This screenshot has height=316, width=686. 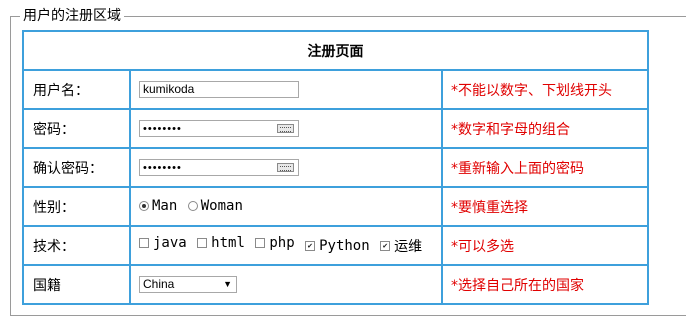 What do you see at coordinates (545, 206) in the screenshot?
I see `gender-hint: *要慎重选择` at bounding box center [545, 206].